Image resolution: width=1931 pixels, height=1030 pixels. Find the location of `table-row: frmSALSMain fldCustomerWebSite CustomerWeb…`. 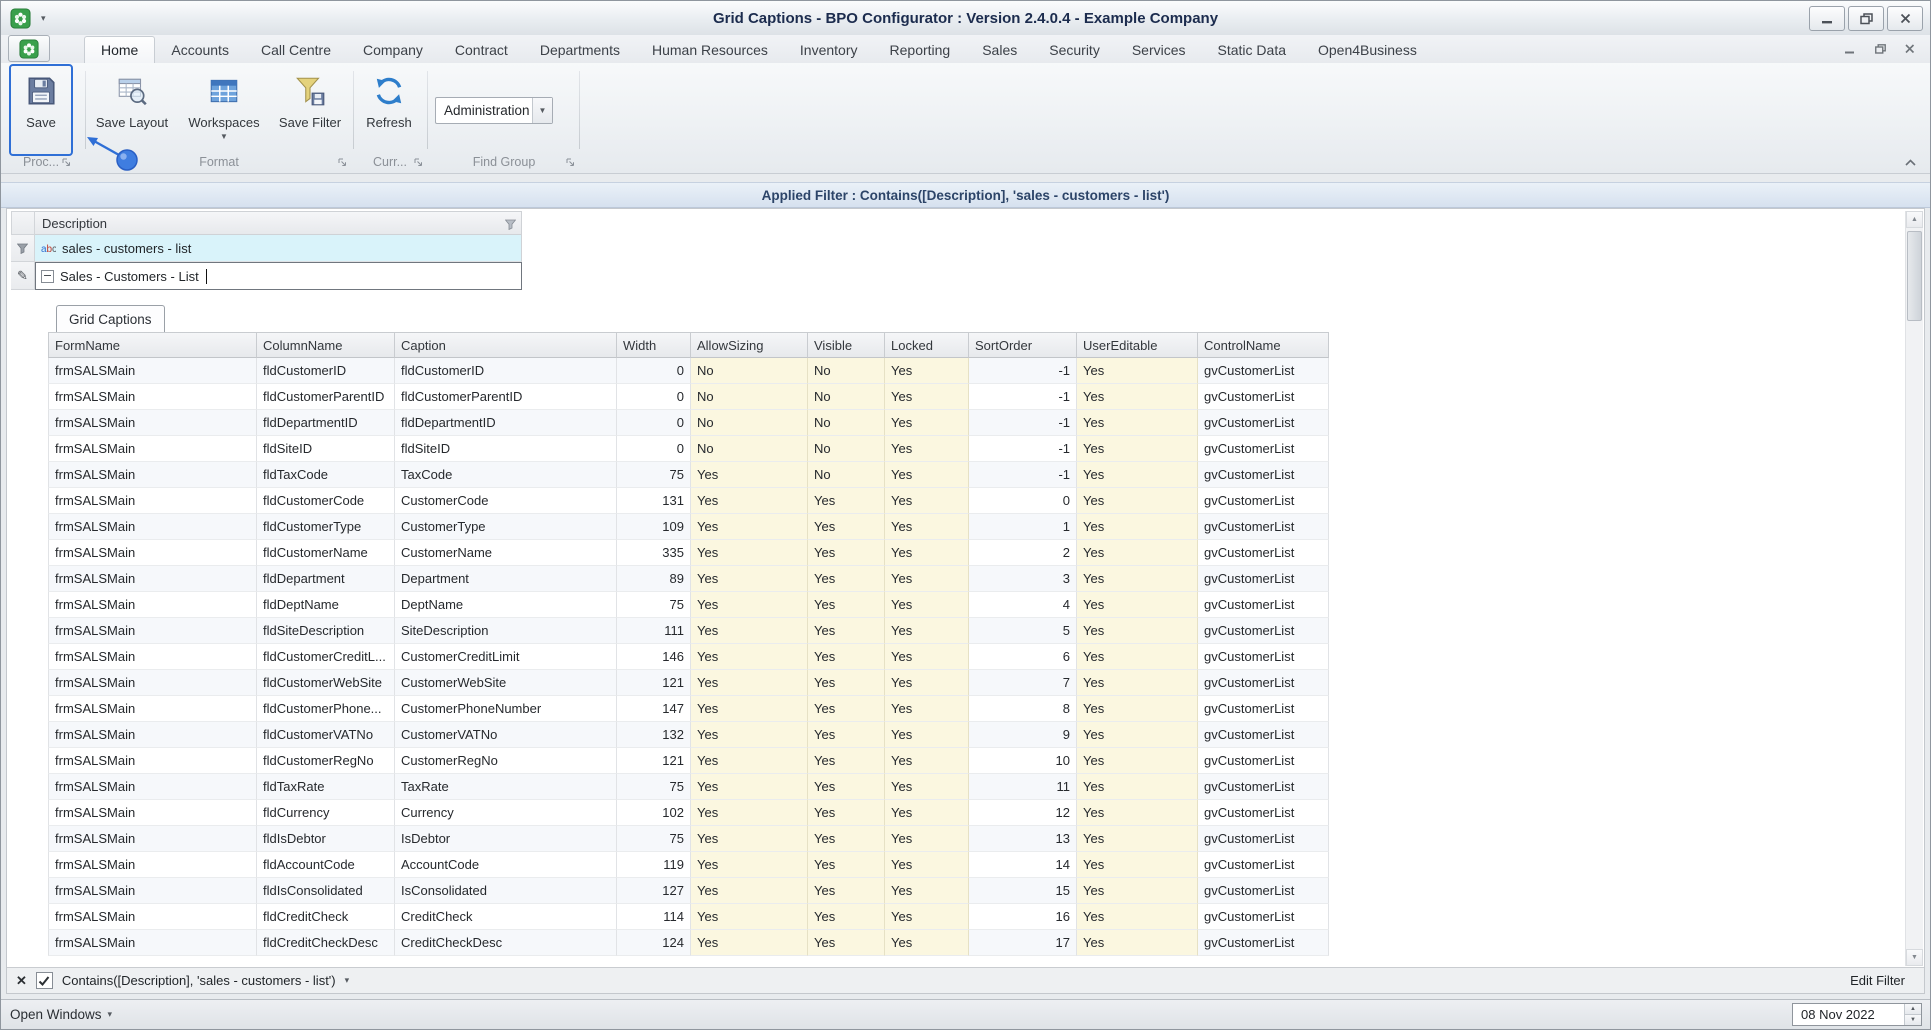

table-row: frmSALSMain fldCustomerWebSite CustomerWeb… is located at coordinates (688, 683).